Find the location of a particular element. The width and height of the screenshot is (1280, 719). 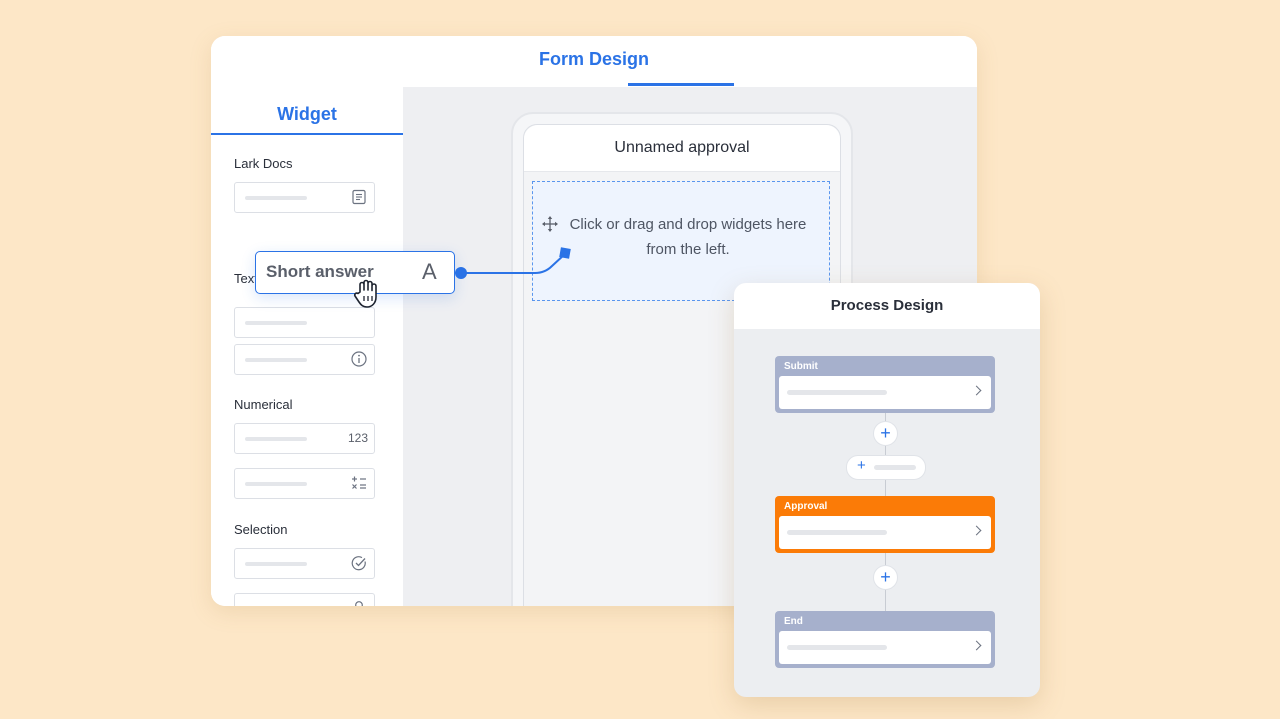

grab-cursor-icon is located at coordinates (365, 293).